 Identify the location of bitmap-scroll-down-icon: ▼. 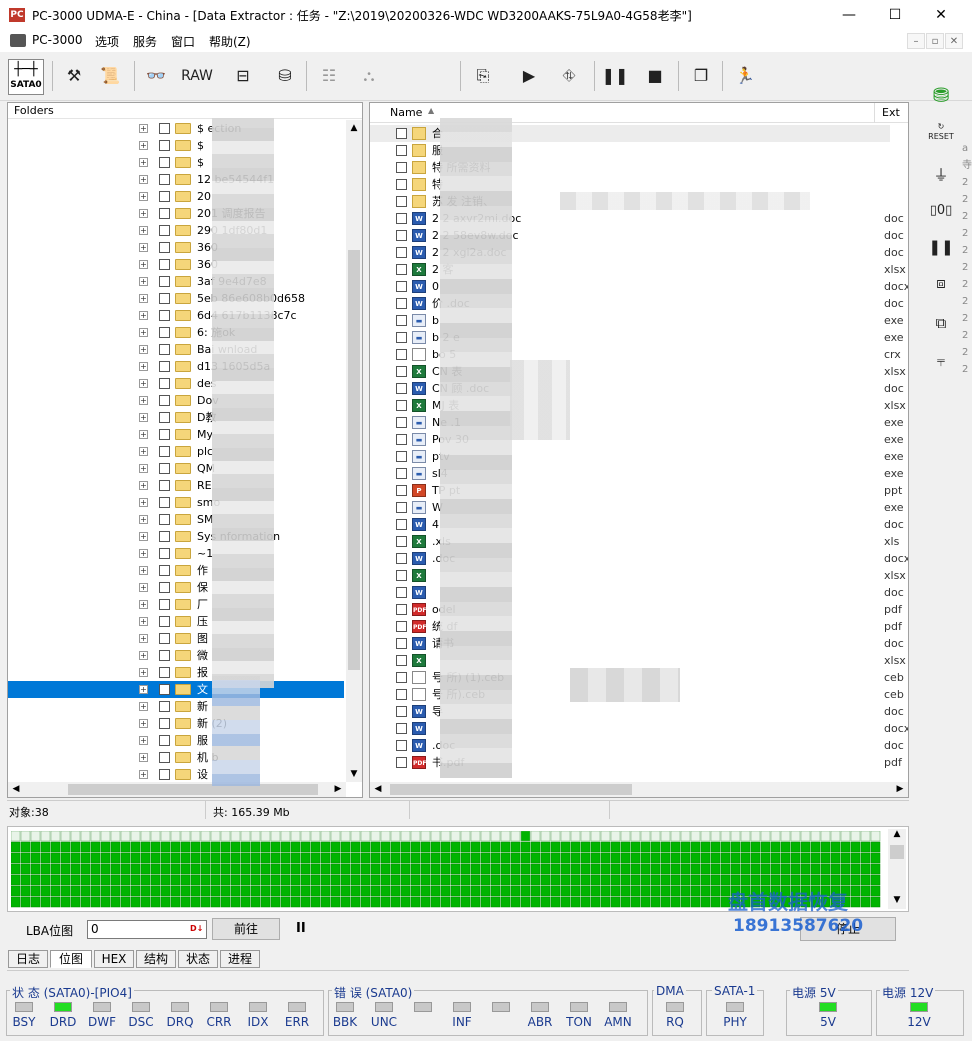
(897, 902).